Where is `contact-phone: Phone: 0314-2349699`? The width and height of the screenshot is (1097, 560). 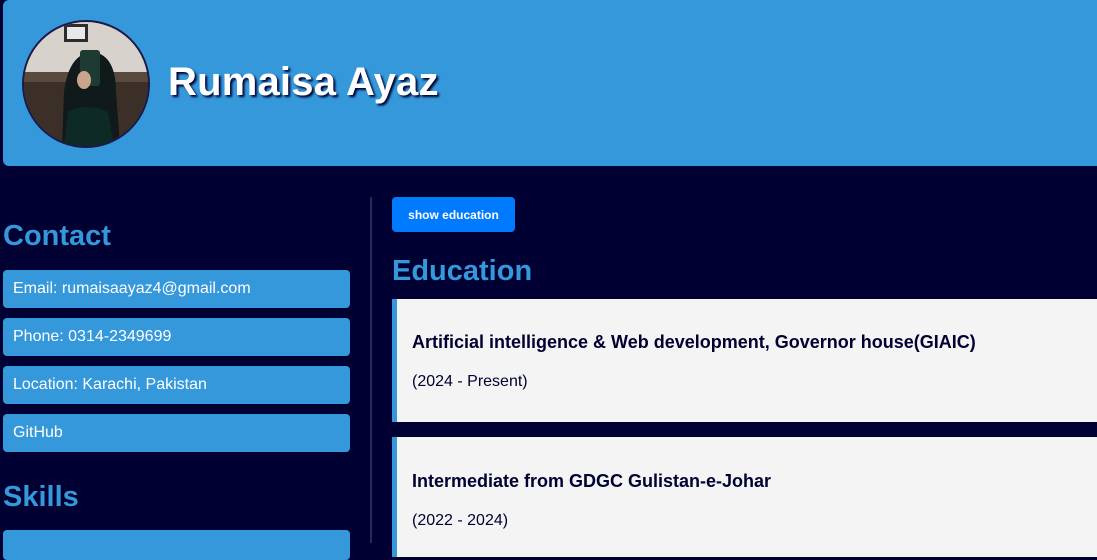 contact-phone: Phone: 0314-2349699 is located at coordinates (176, 337).